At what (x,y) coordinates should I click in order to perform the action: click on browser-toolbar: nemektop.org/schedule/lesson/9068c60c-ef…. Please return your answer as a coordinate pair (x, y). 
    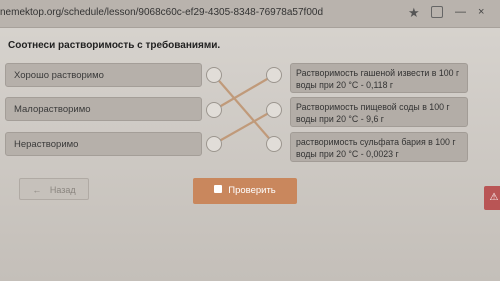
    Looking at the image, I should click on (250, 14).